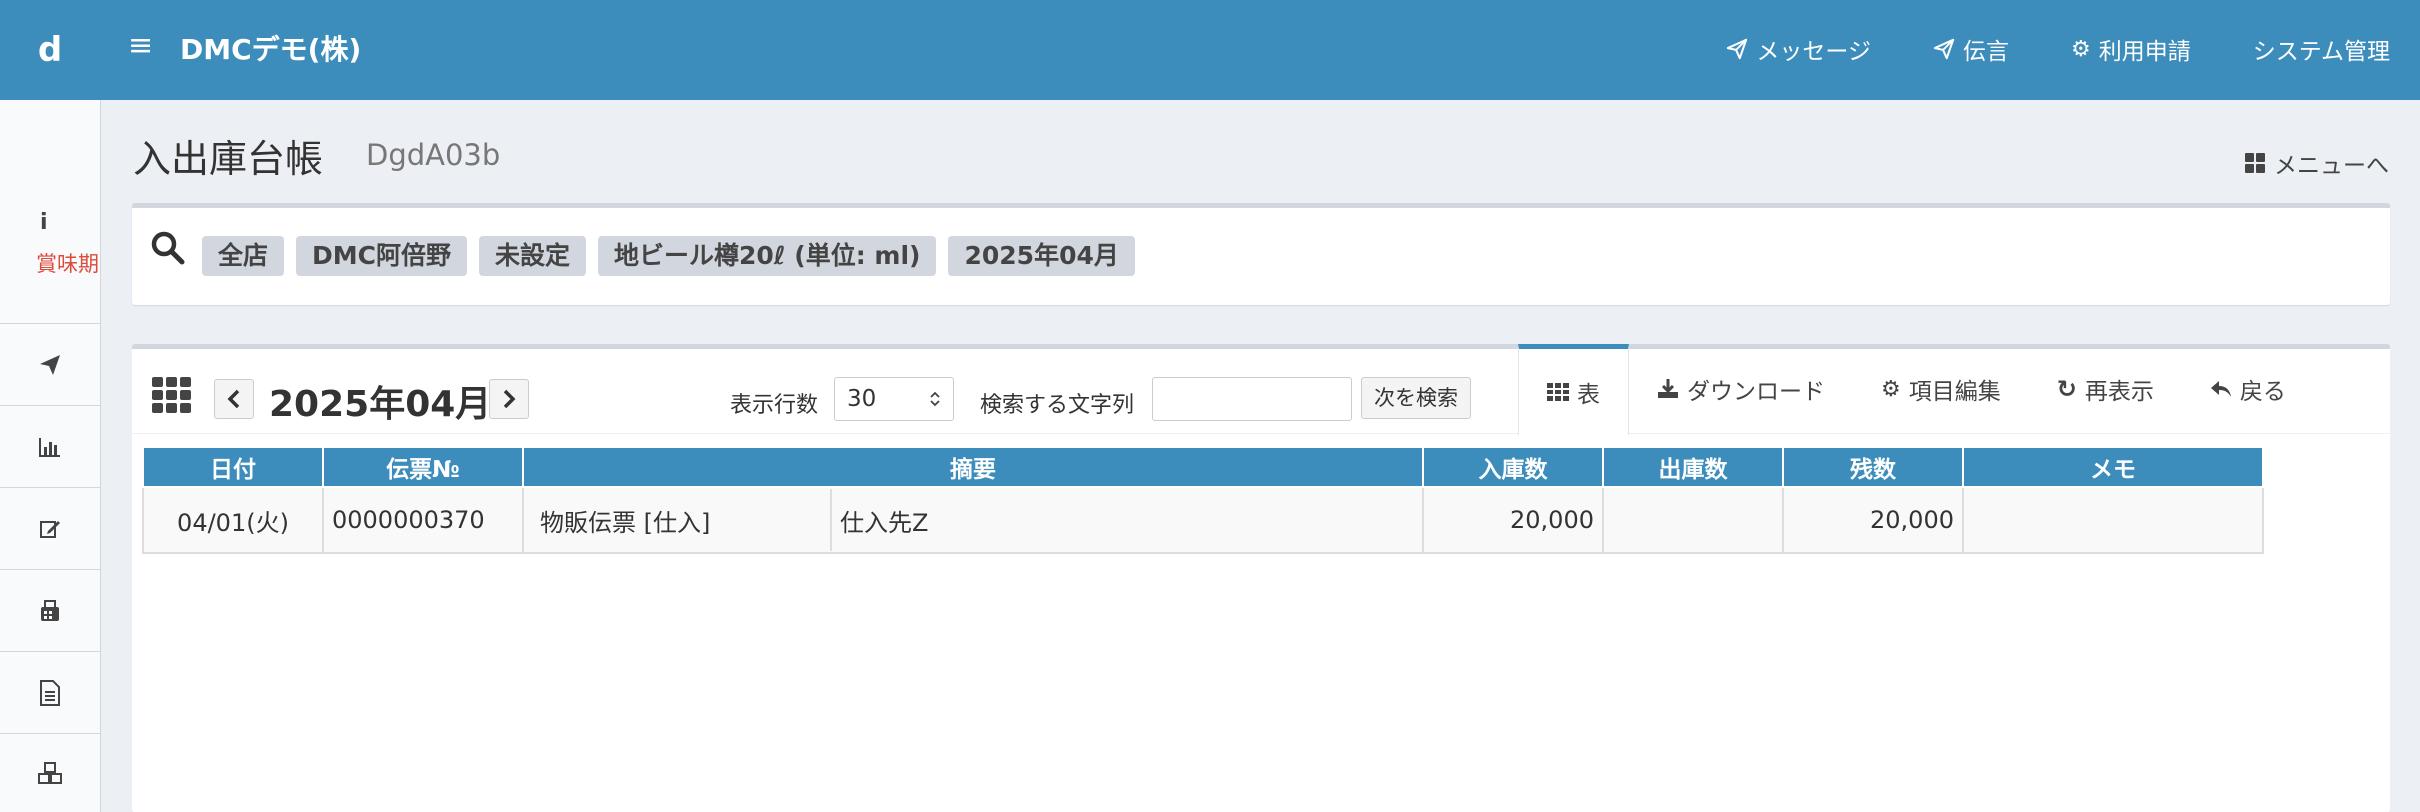 This screenshot has width=2420, height=812. Describe the element at coordinates (1873, 467) in the screenshot. I see `column-header-balance: 残数` at that location.